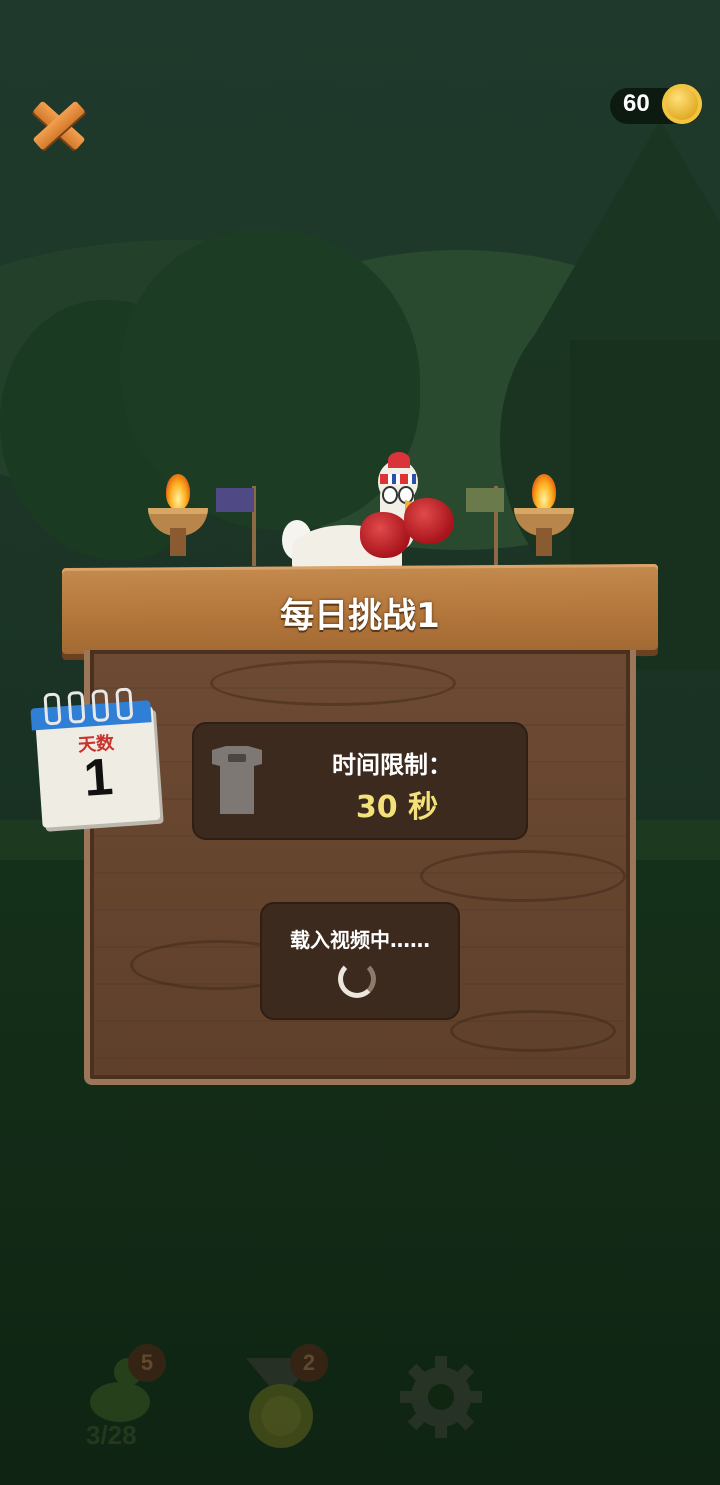  What do you see at coordinates (544, 515) in the screenshot?
I see `torch-right-icon` at bounding box center [544, 515].